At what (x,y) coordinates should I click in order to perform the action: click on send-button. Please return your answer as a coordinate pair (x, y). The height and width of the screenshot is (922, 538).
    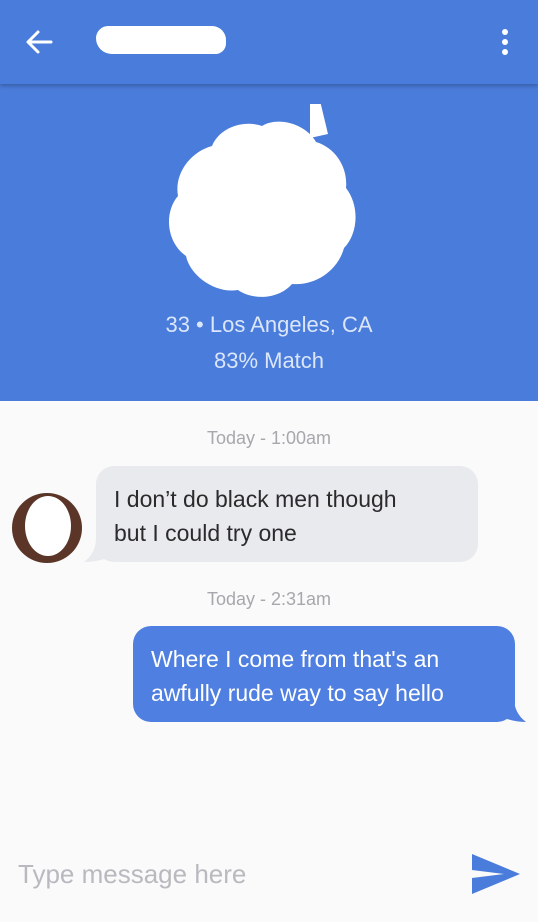
    Looking at the image, I should click on (496, 874).